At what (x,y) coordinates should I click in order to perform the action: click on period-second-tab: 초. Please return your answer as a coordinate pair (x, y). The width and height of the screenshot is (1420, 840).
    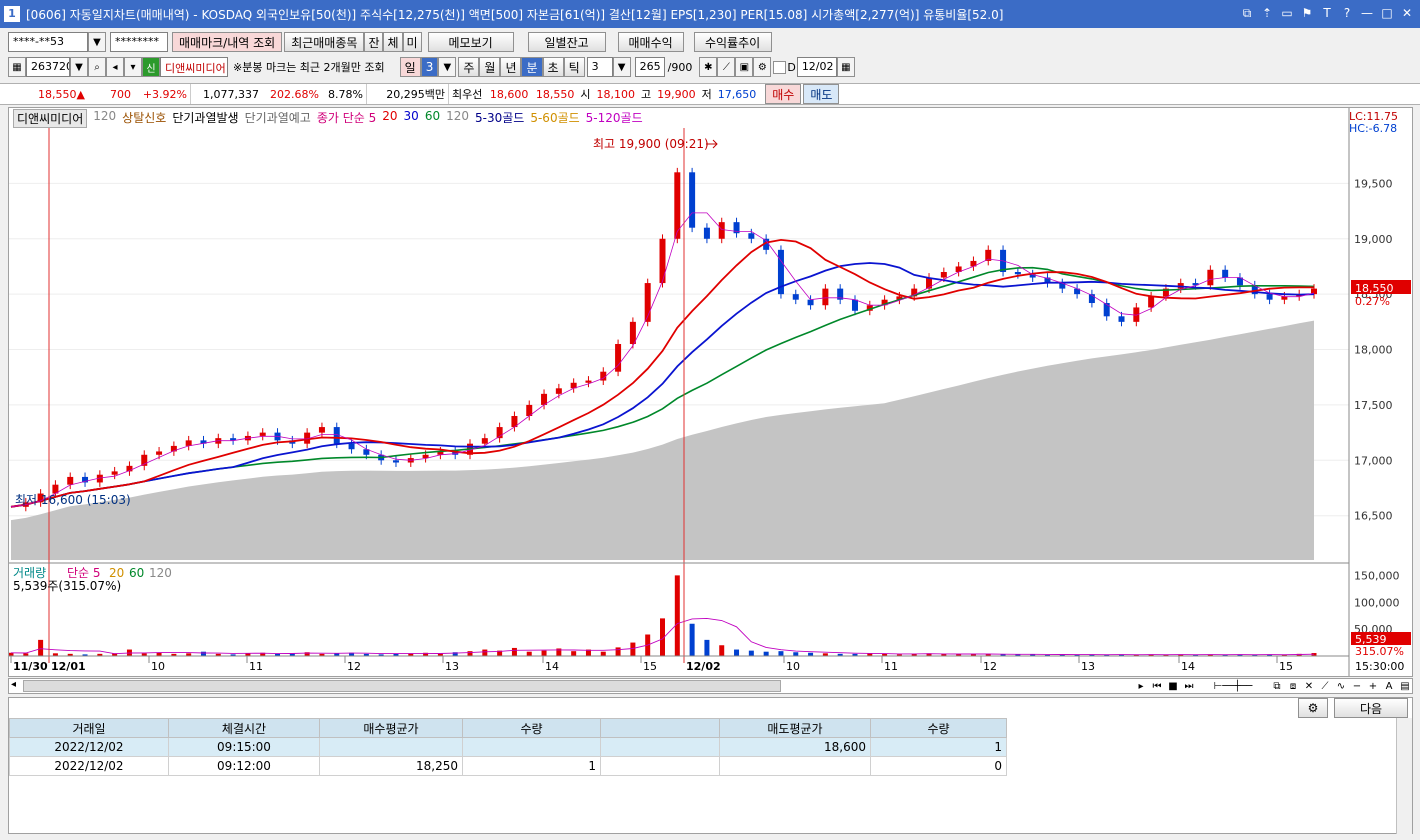
    Looking at the image, I should click on (553, 67).